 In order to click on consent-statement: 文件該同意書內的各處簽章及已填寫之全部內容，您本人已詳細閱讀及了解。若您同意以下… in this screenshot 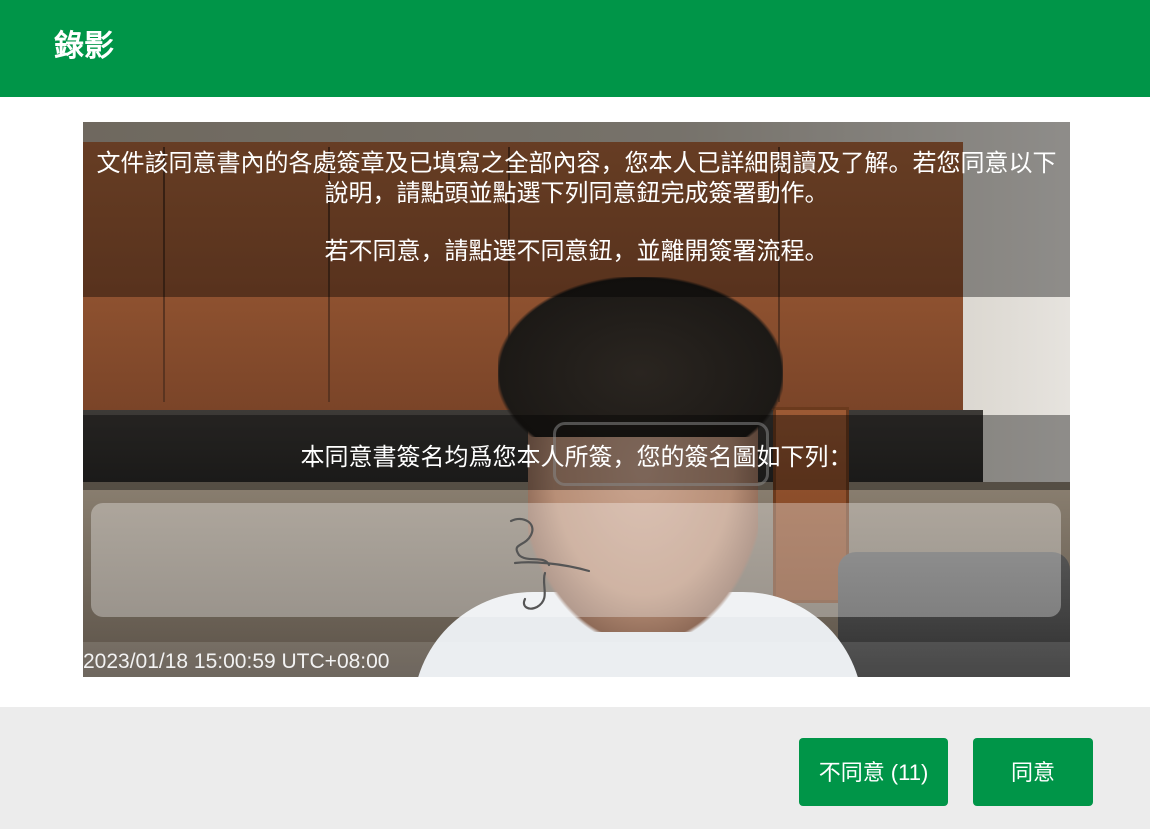, I will do `click(576, 178)`.